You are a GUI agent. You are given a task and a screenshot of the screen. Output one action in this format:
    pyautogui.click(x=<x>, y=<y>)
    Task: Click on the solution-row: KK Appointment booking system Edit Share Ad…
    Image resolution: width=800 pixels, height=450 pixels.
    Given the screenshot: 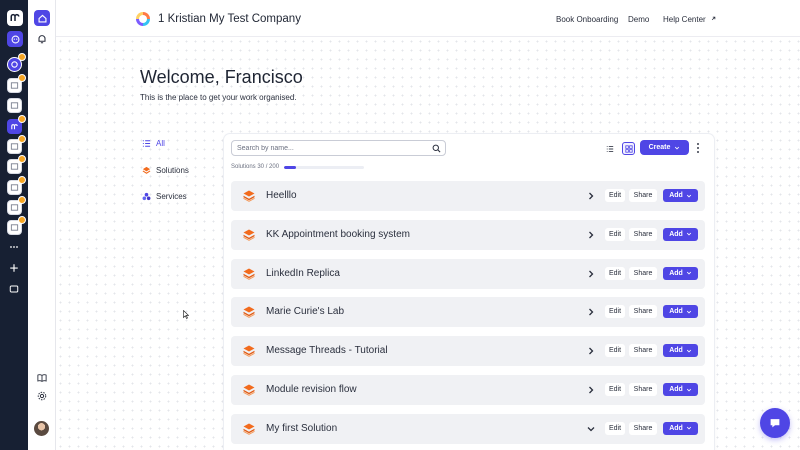 What is the action you would take?
    pyautogui.click(x=468, y=234)
    